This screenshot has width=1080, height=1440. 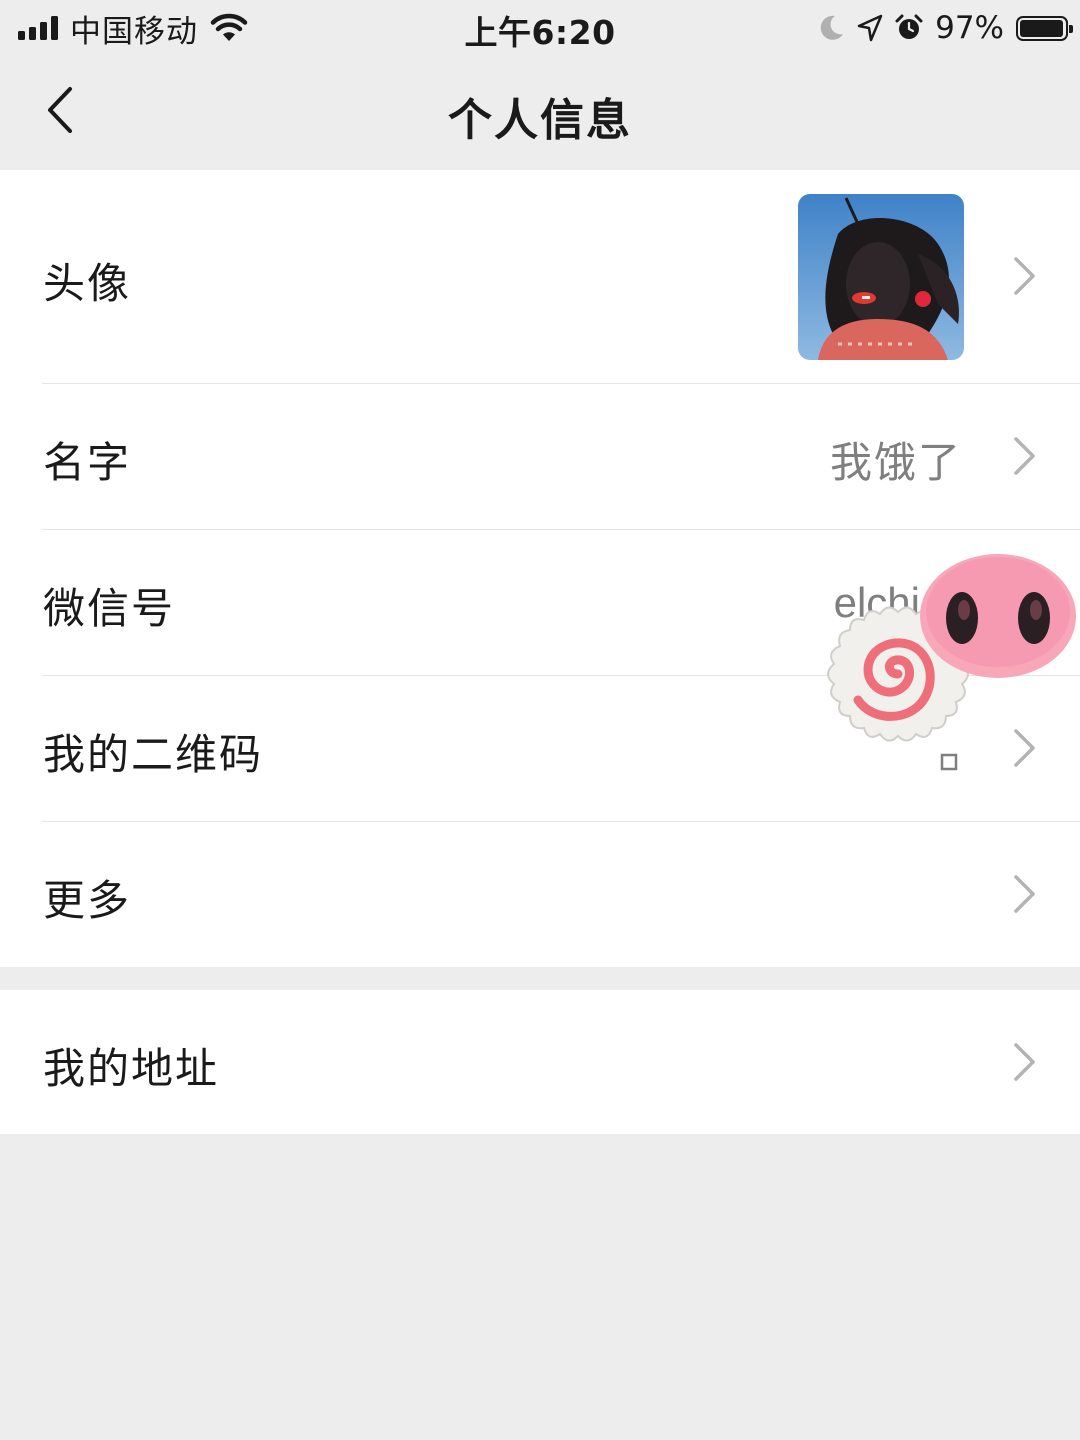 What do you see at coordinates (1071, 28) in the screenshot?
I see `battery-tip` at bounding box center [1071, 28].